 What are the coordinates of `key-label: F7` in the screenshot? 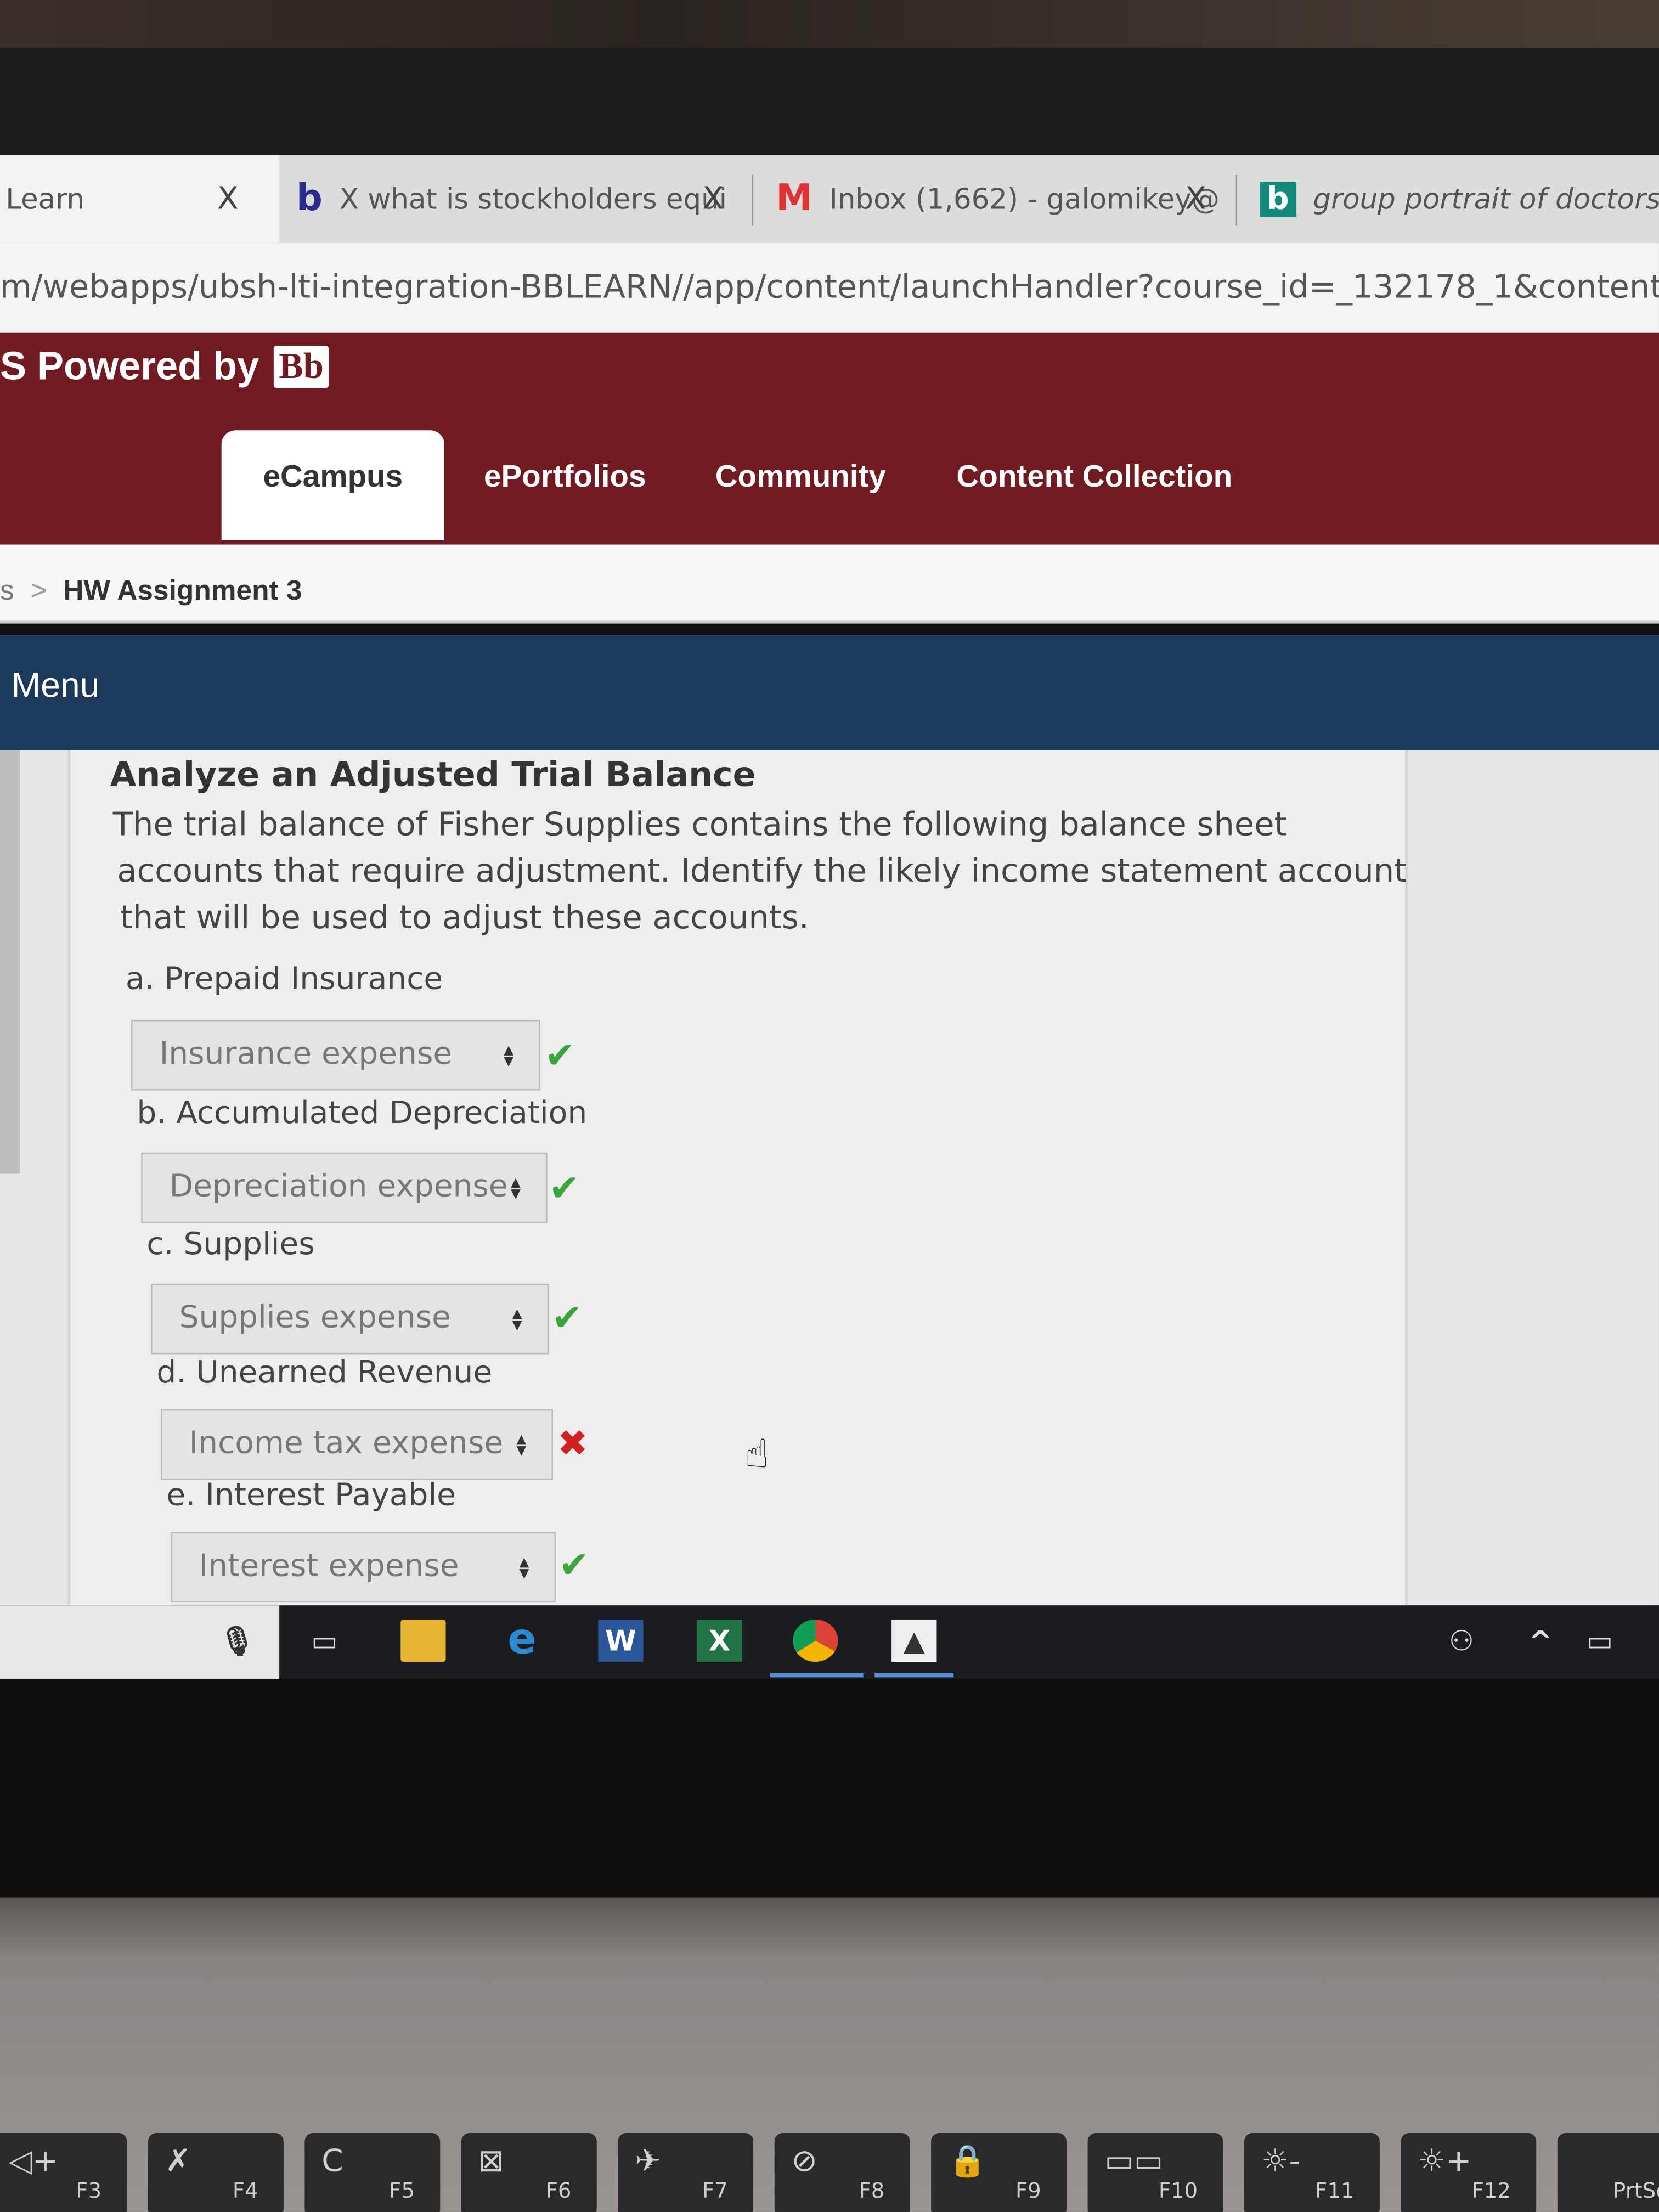 It's located at (715, 2191).